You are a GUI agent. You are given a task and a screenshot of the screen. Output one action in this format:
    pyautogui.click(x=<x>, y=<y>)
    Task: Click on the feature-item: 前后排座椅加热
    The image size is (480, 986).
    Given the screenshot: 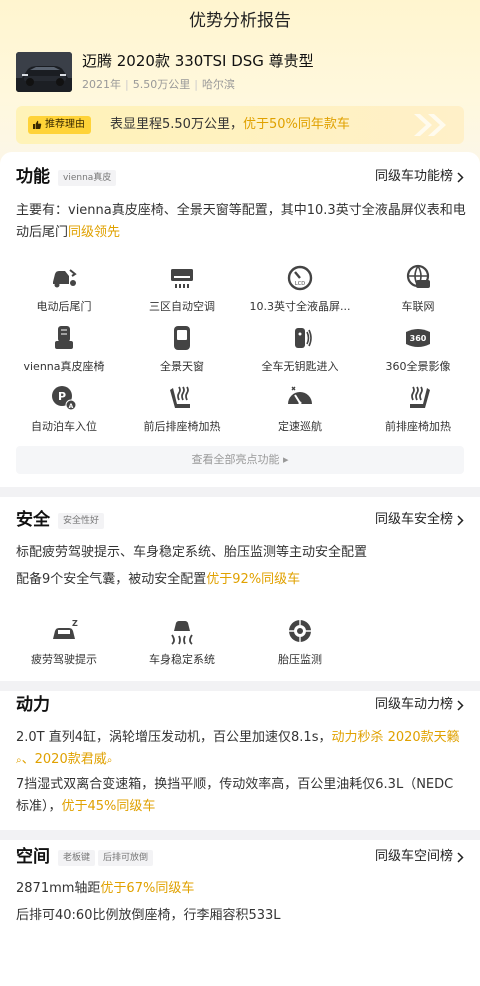 What is the action you would take?
    pyautogui.click(x=182, y=409)
    